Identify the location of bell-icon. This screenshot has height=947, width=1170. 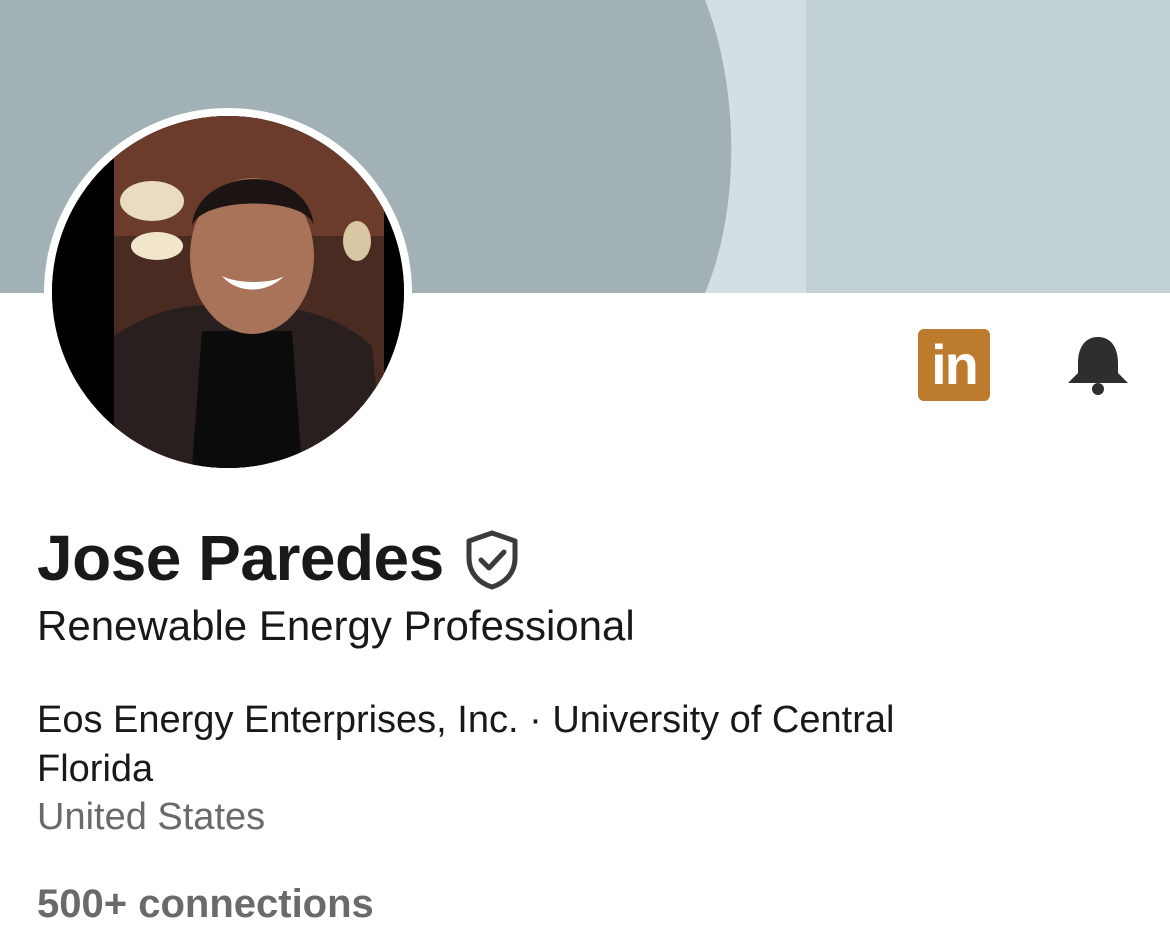
(1098, 365).